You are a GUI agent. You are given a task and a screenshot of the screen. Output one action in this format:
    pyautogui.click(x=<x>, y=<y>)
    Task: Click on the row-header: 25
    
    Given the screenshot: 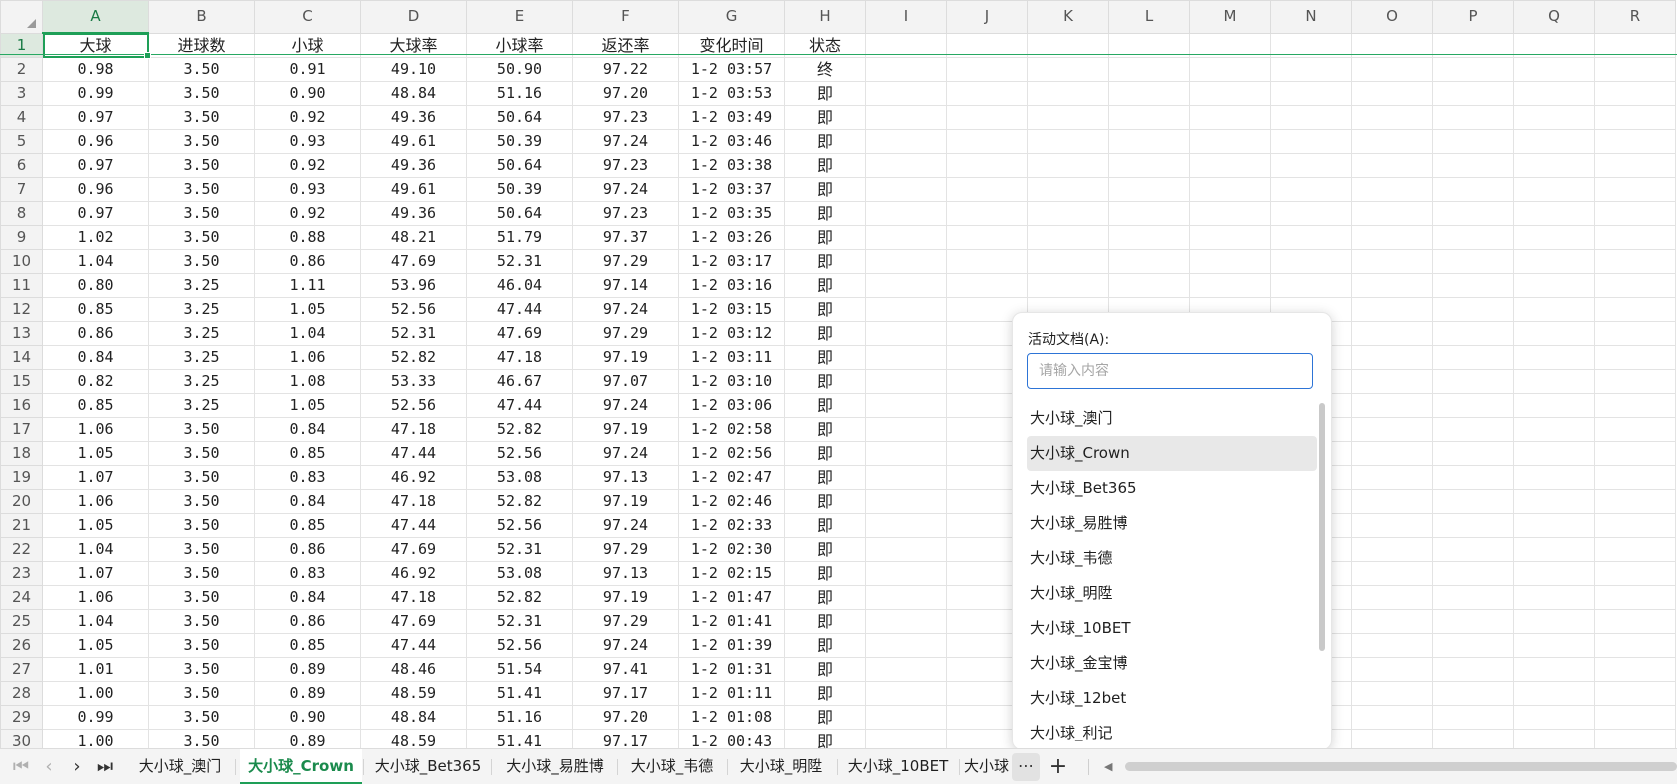 What is the action you would take?
    pyautogui.click(x=21, y=621)
    